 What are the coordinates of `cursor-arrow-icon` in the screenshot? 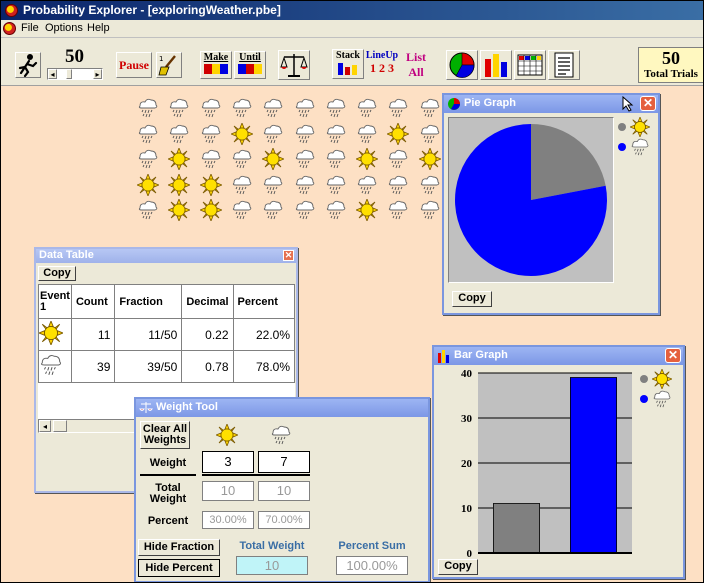 It's located at (628, 104).